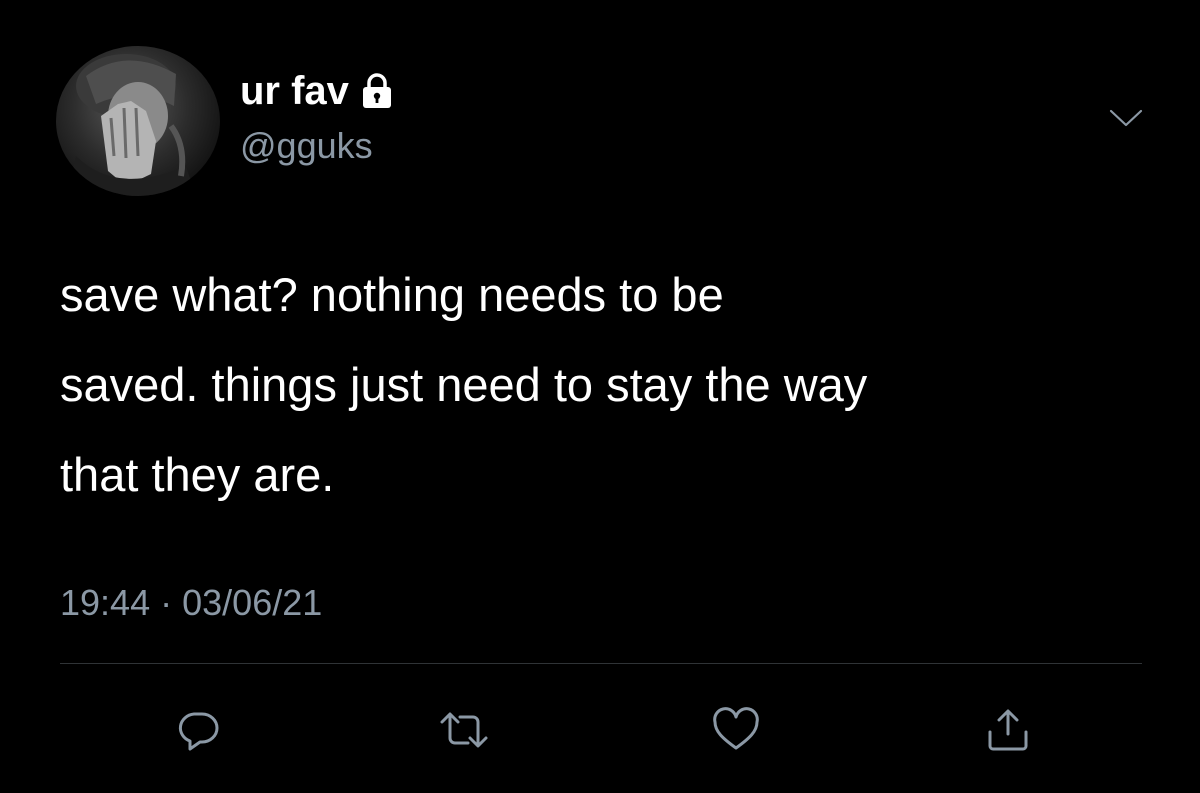 This screenshot has width=1200, height=793. Describe the element at coordinates (294, 91) in the screenshot. I see `display-name: ur fav` at that location.